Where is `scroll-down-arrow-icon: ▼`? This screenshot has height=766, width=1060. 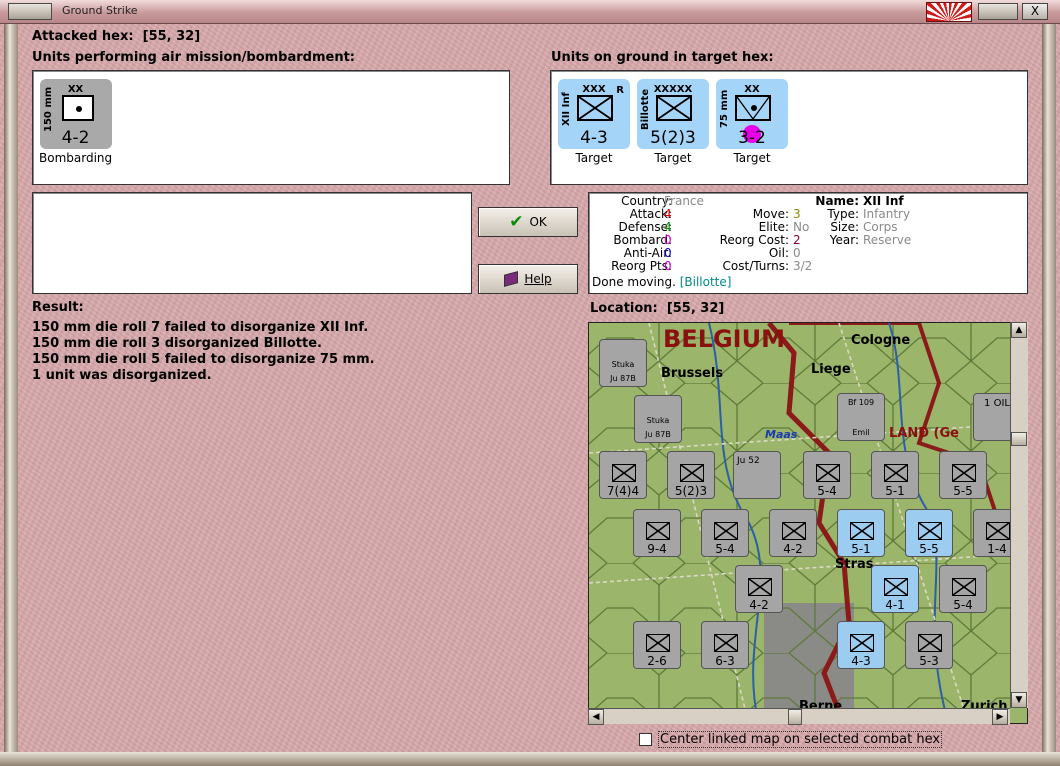
scroll-down-arrow-icon: ▼ is located at coordinates (1019, 700).